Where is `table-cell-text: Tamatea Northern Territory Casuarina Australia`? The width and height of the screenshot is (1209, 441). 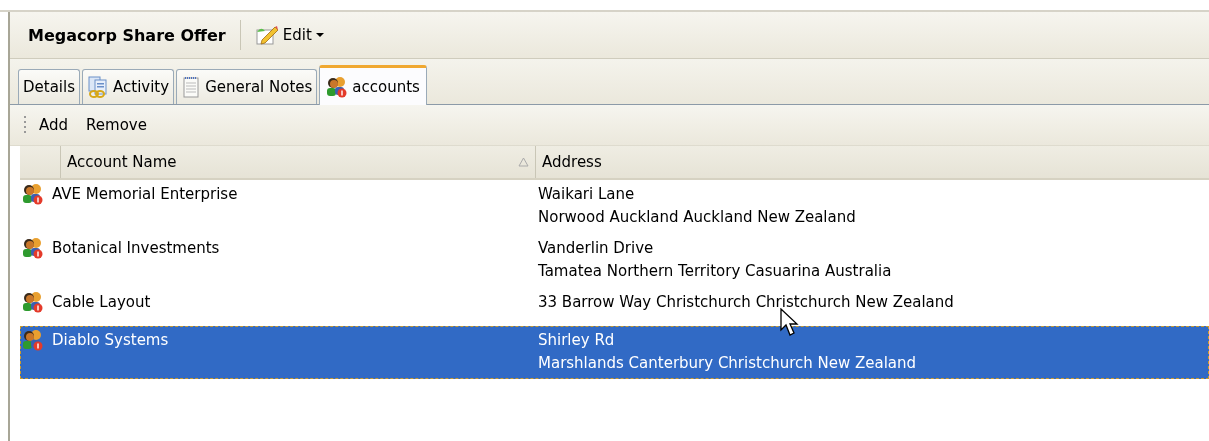 table-cell-text: Tamatea Northern Territory Casuarina Australia is located at coordinates (715, 271).